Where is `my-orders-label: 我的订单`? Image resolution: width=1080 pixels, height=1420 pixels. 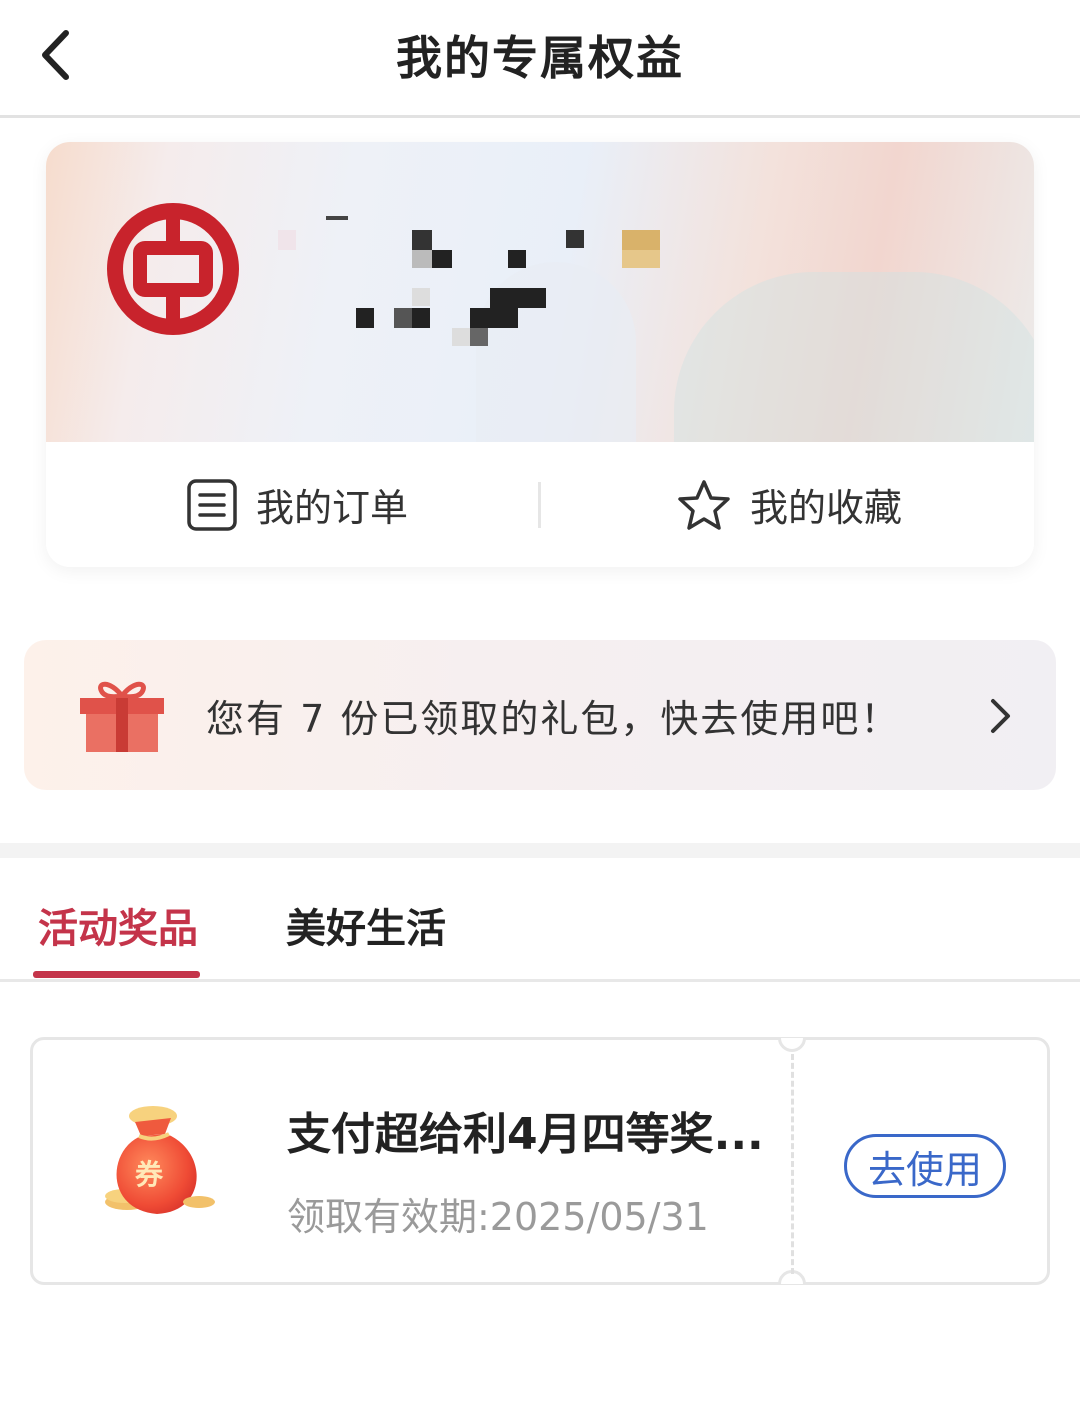
my-orders-label: 我的订单 is located at coordinates (332, 508).